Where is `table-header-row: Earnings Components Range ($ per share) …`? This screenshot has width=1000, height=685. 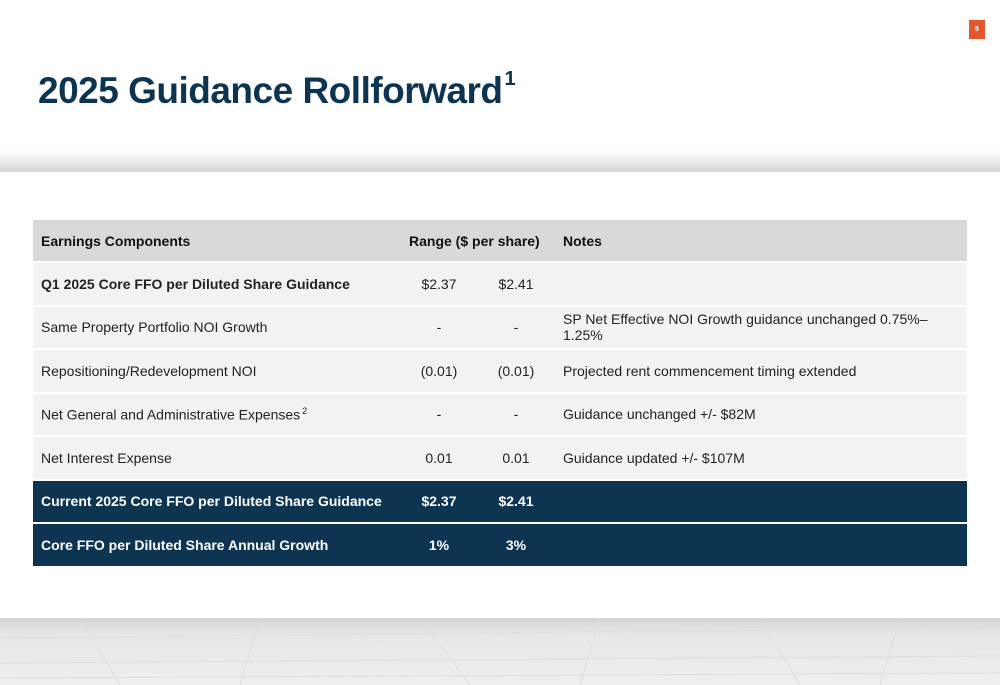
table-header-row: Earnings Components Range ($ per share) … is located at coordinates (500, 240).